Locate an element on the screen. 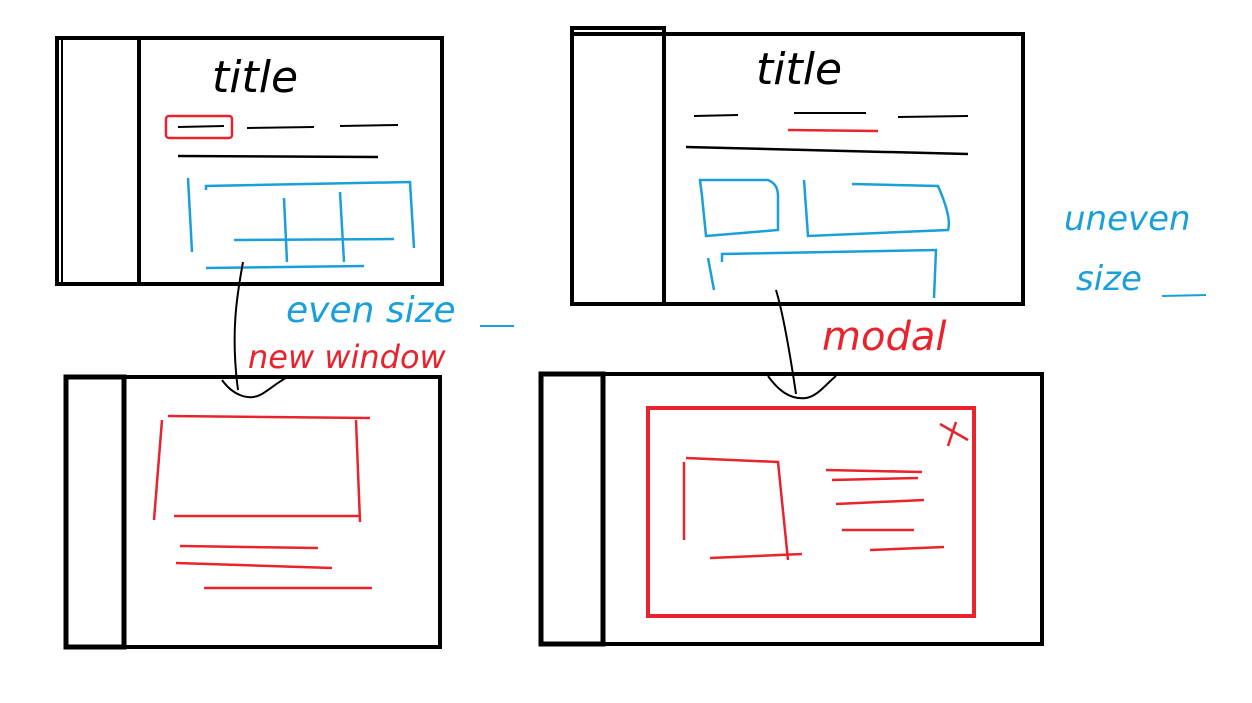 Image resolution: width=1252 pixels, height=703 pixels. annotation-text: uneven is located at coordinates (1127, 219).